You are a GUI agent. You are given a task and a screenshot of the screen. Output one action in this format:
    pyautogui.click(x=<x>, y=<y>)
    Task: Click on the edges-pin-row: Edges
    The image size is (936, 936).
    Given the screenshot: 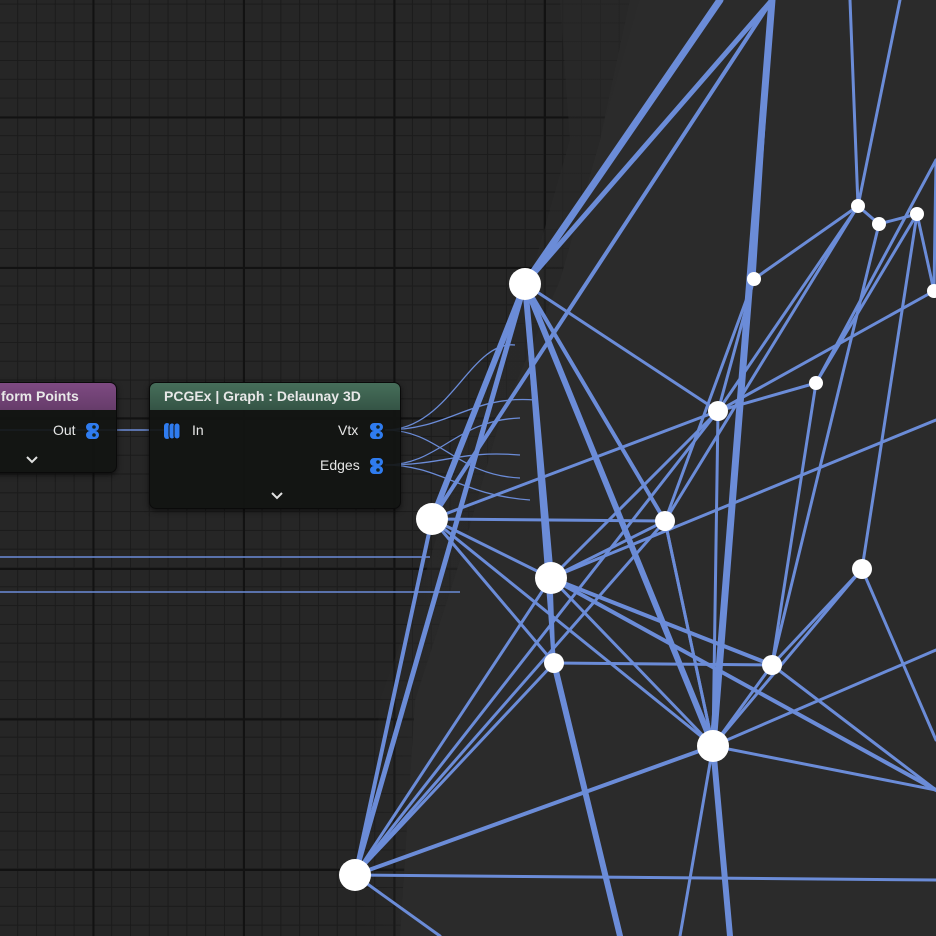 What is the action you would take?
    pyautogui.click(x=276, y=465)
    